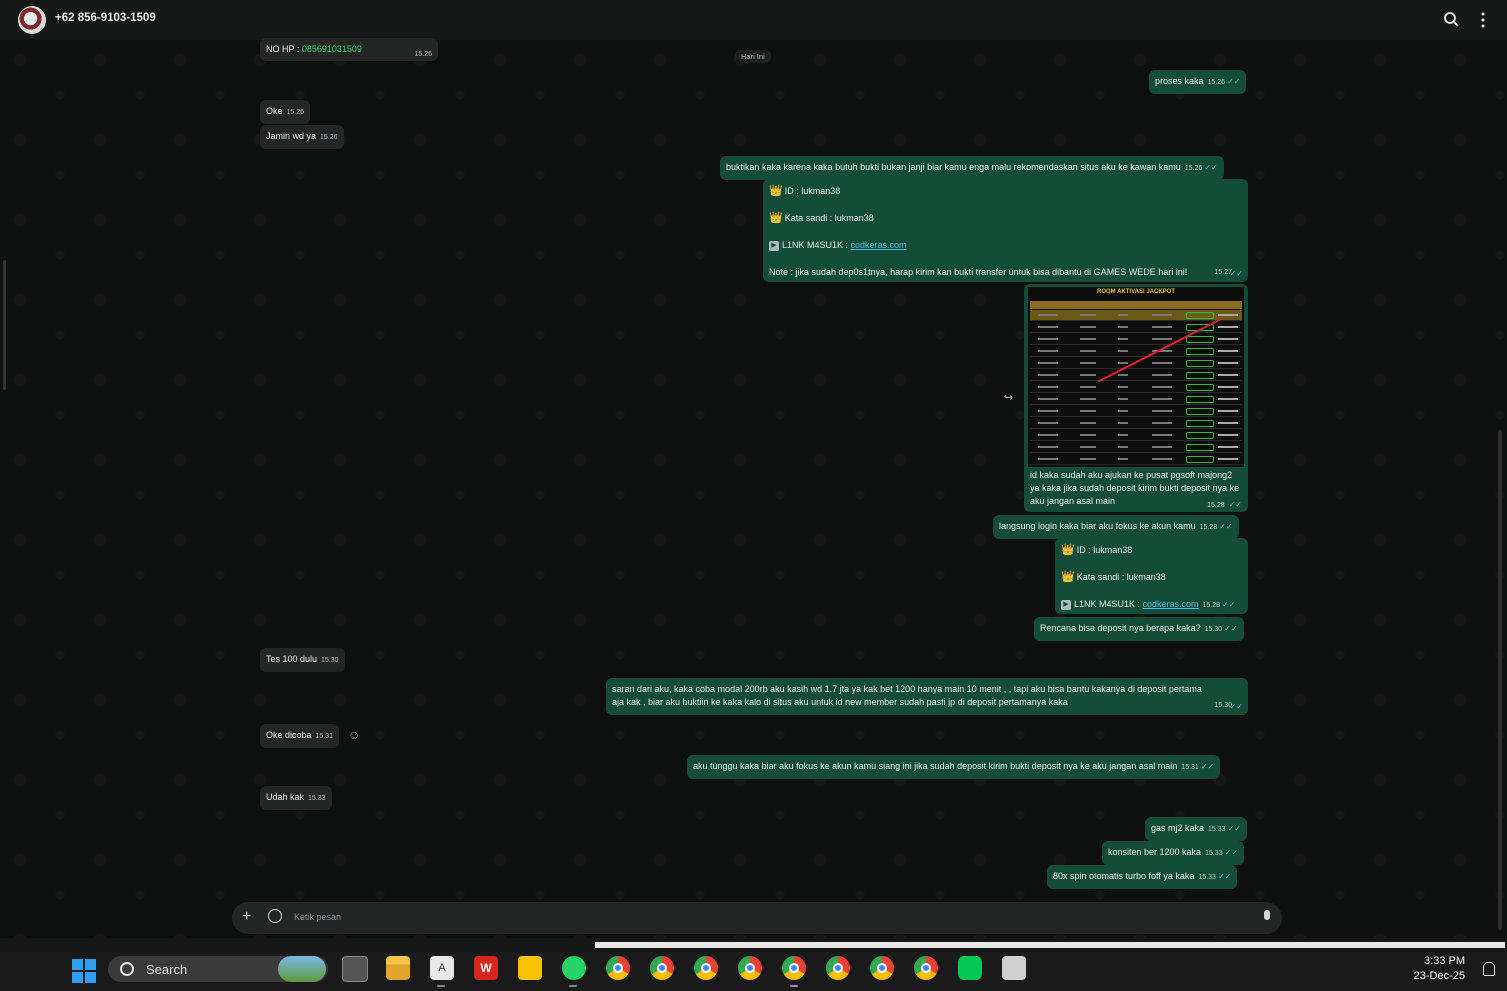 This screenshot has height=991, width=1507. Describe the element at coordinates (317, 917) in the screenshot. I see `message-input: Ketik pesan` at that location.